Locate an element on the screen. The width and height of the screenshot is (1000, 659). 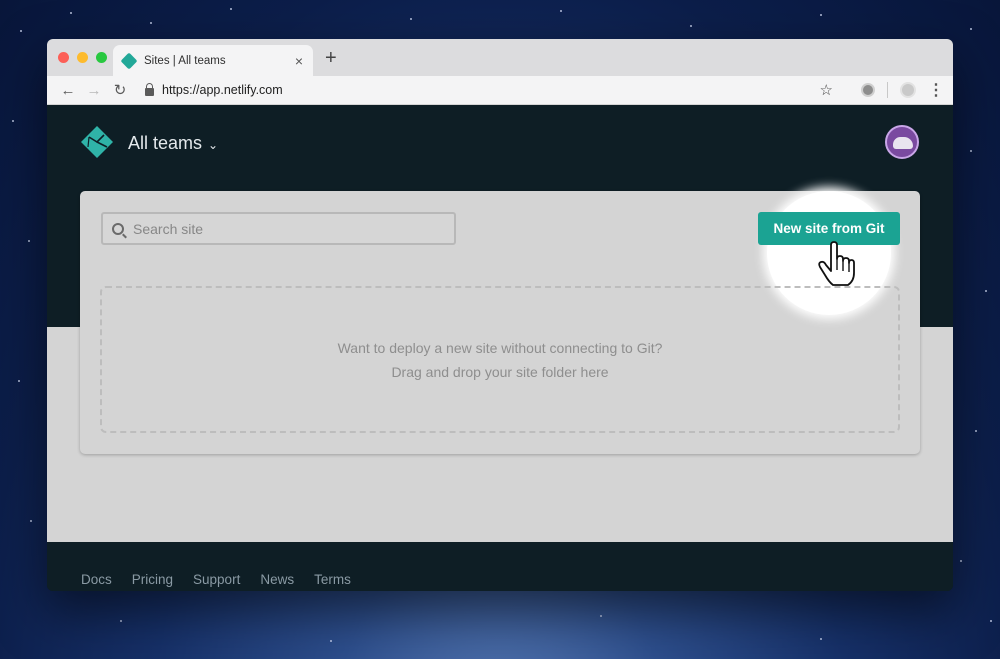
browser-menu-icon: ⋮ is located at coordinates (936, 90).